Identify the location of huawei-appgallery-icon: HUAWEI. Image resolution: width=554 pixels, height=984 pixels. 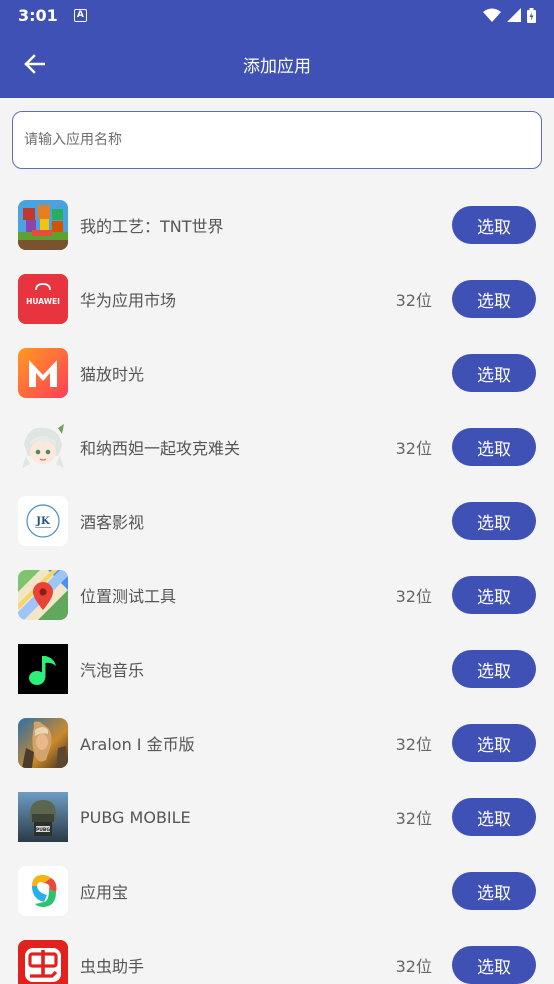
(43, 299).